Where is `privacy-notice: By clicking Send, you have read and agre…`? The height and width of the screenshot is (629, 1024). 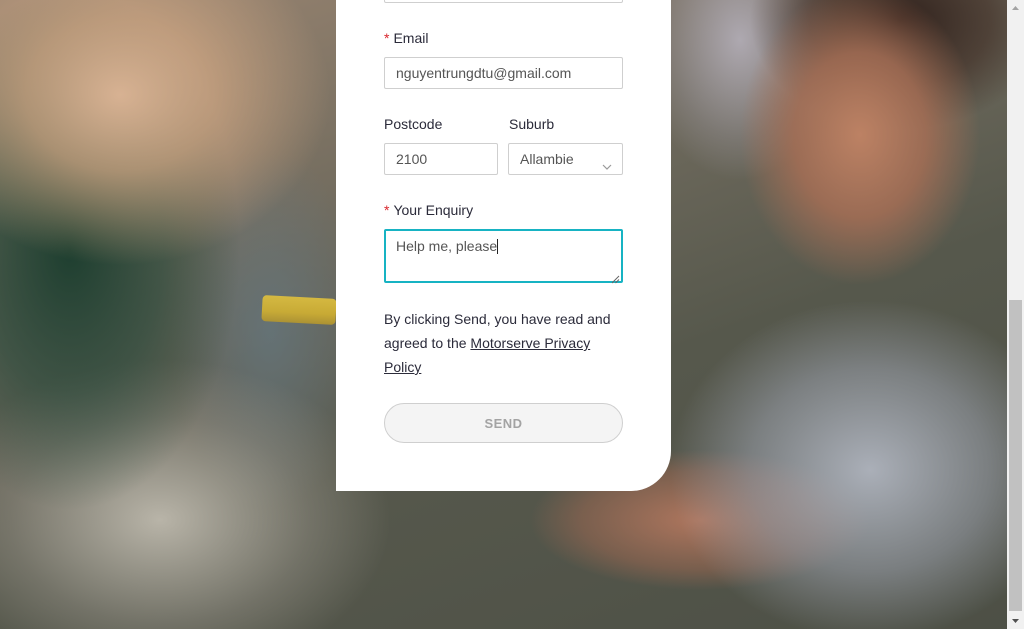 privacy-notice: By clicking Send, you have read and agre… is located at coordinates (504, 343).